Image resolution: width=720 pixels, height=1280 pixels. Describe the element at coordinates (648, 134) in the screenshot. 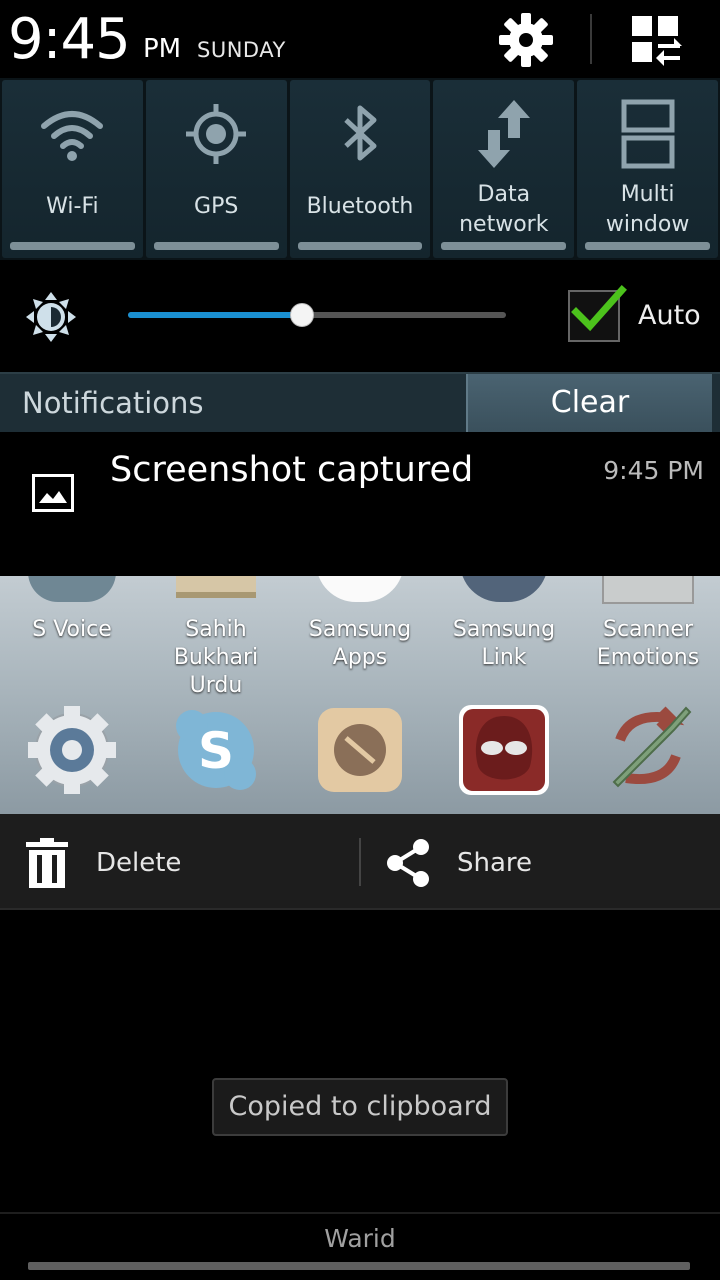

I see `multi-window-icon` at that location.